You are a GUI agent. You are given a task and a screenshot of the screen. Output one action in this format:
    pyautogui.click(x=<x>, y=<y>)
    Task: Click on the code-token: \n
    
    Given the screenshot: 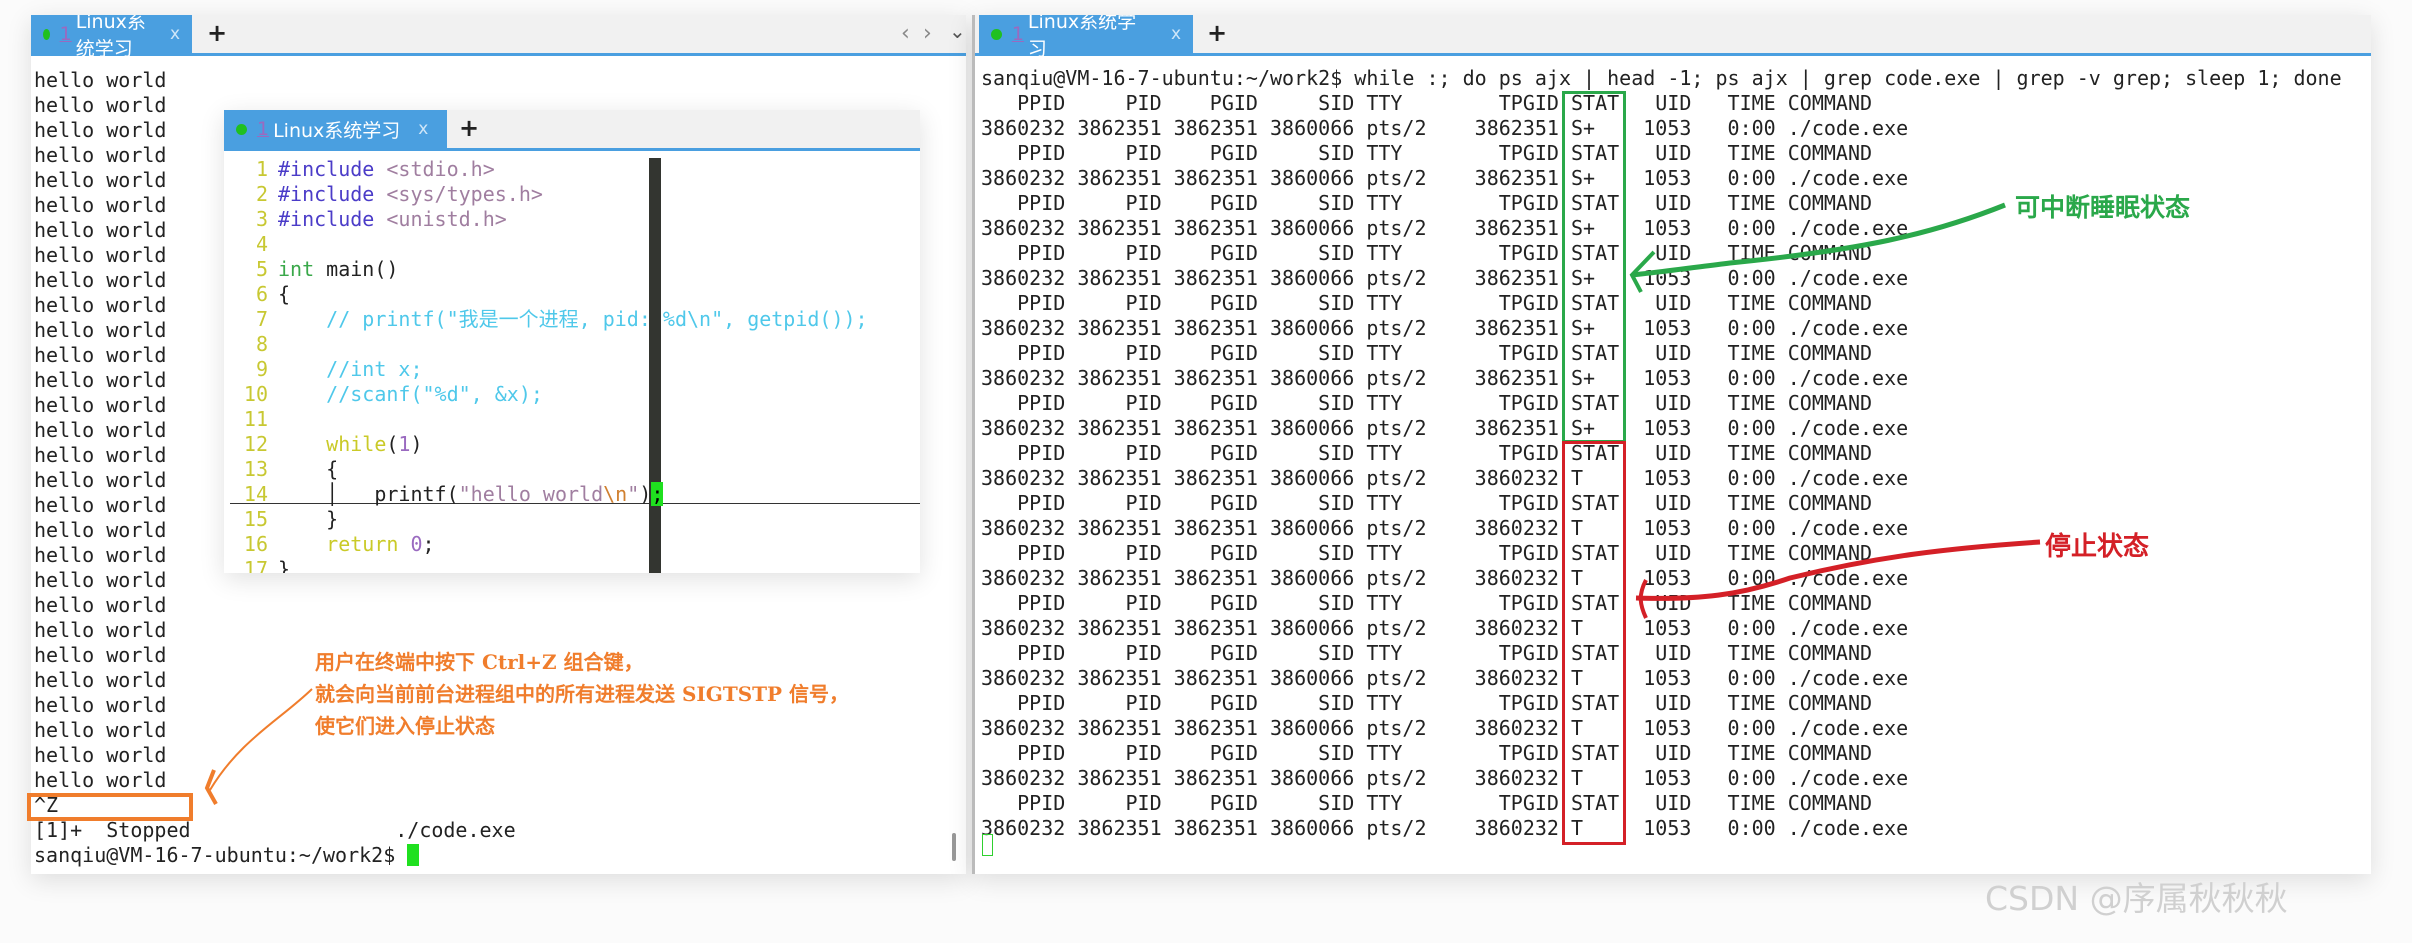 What is the action you would take?
    pyautogui.click(x=615, y=494)
    